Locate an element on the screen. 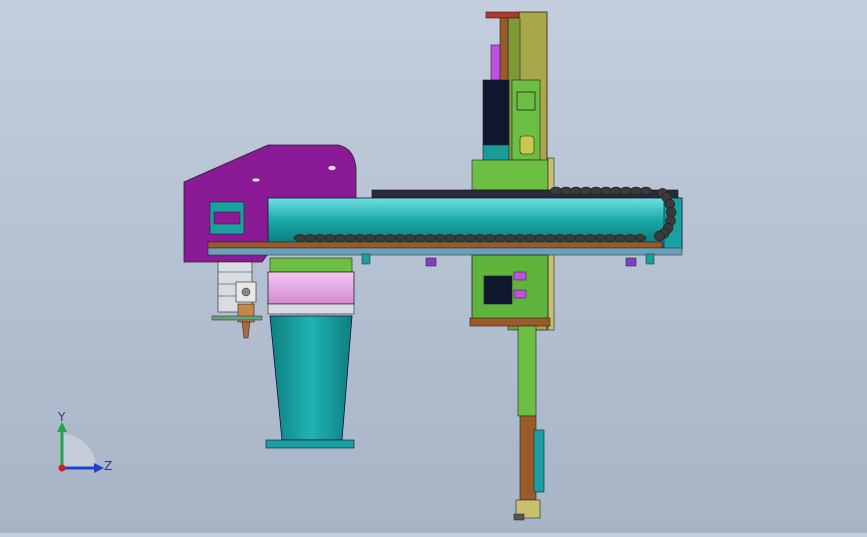 The width and height of the screenshot is (867, 537). green-carriage-plate is located at coordinates (510, 290).